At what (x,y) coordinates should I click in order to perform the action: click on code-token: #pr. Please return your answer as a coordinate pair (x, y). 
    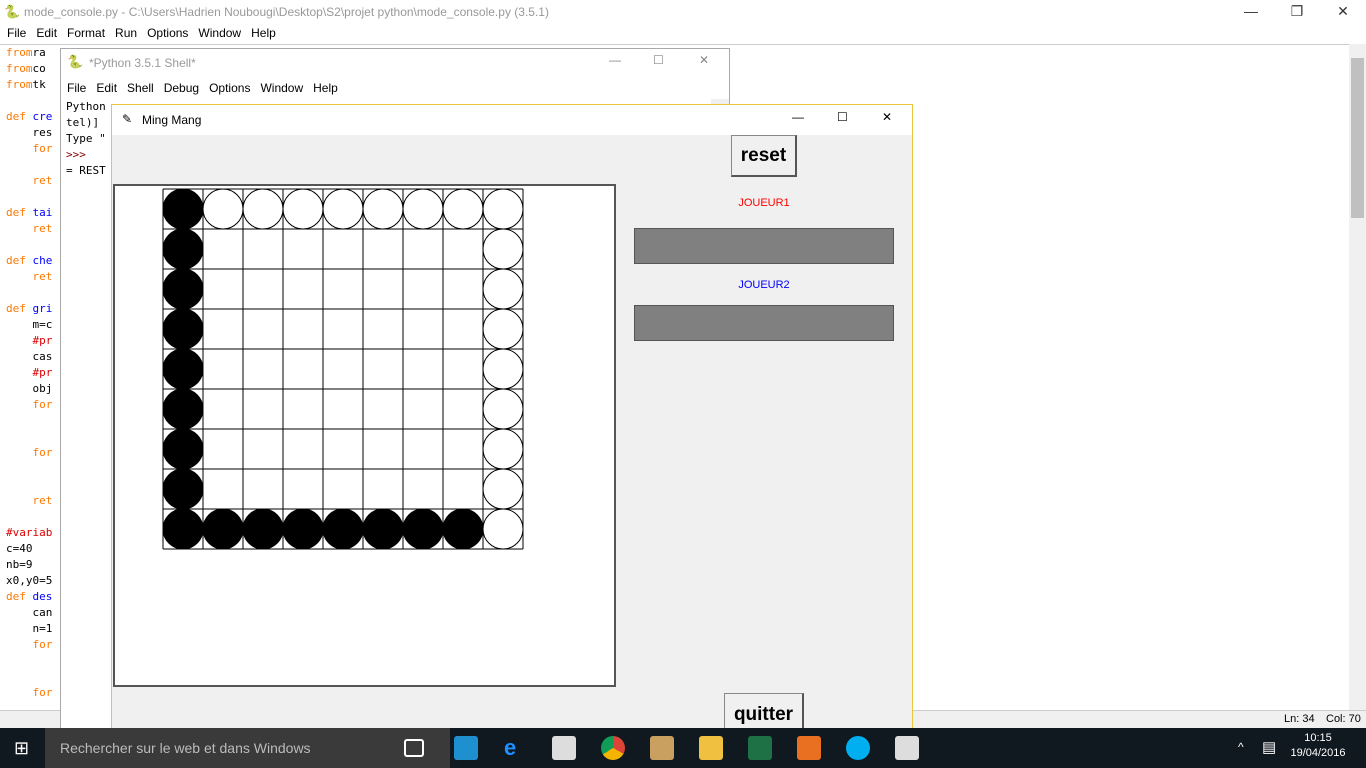
    Looking at the image, I should click on (29, 340).